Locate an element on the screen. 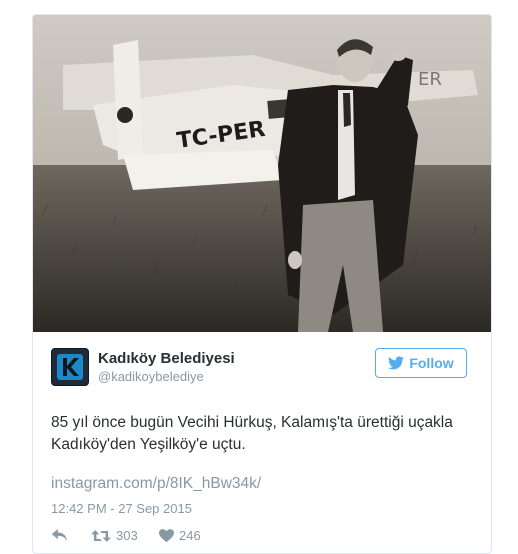  heart-icon is located at coordinates (166, 535).